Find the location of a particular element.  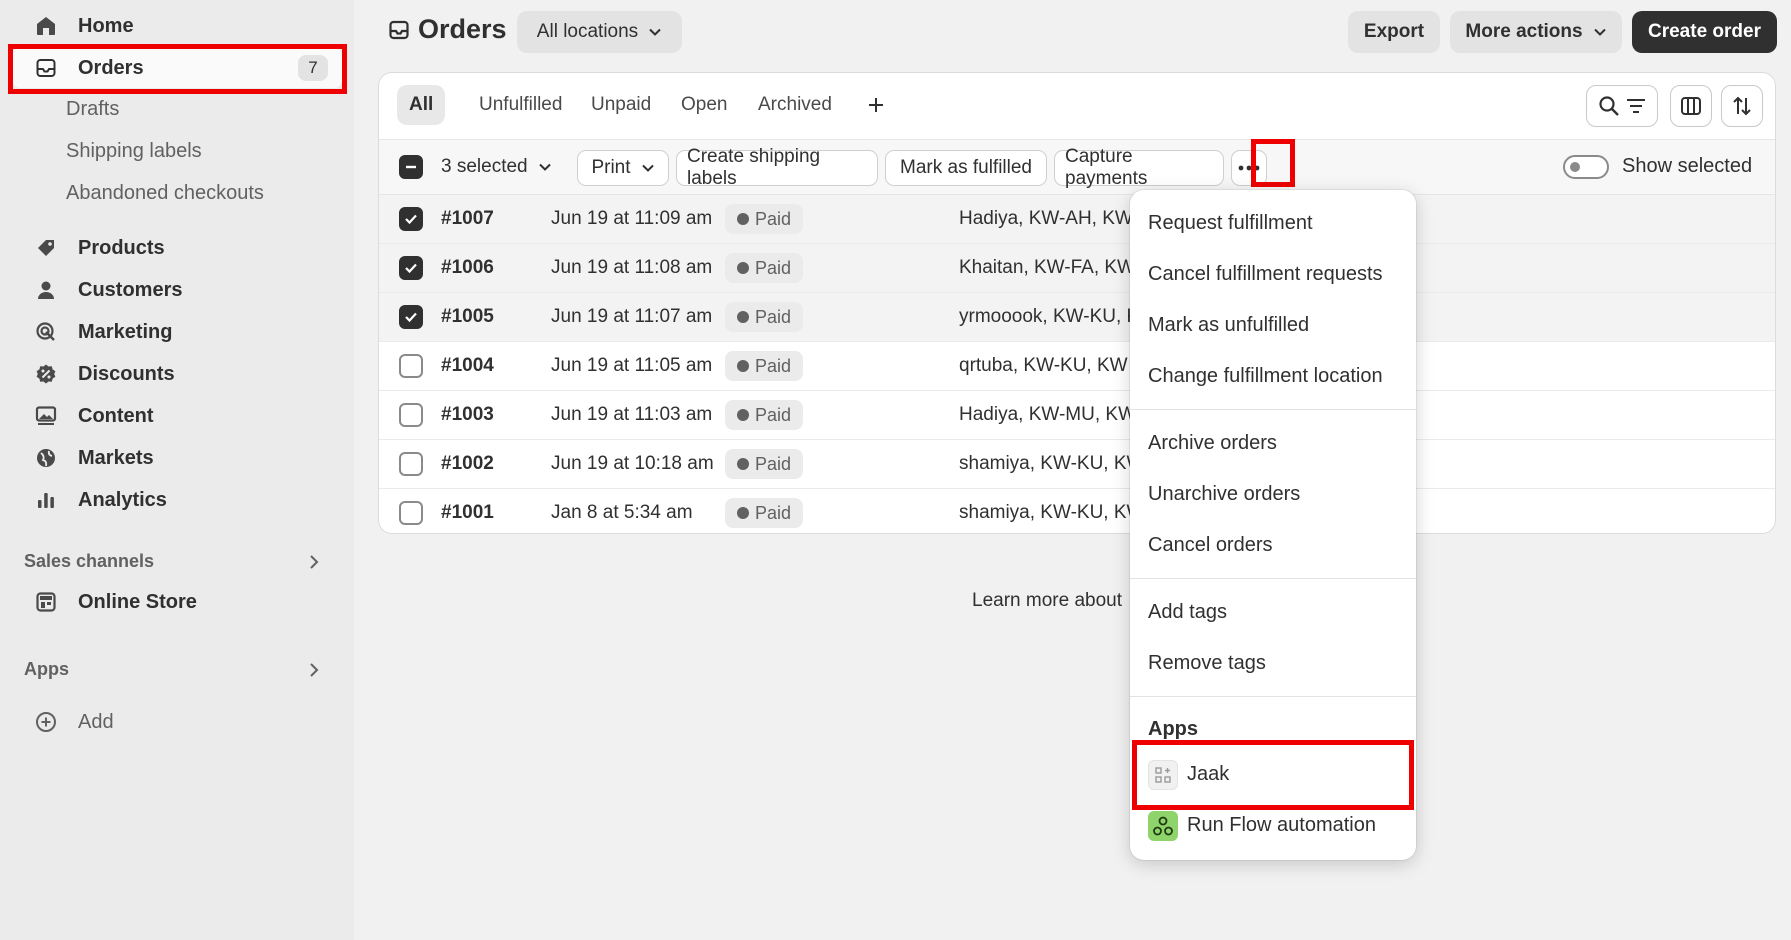

sidebar-item-marketing: Marketing is located at coordinates (177, 332).